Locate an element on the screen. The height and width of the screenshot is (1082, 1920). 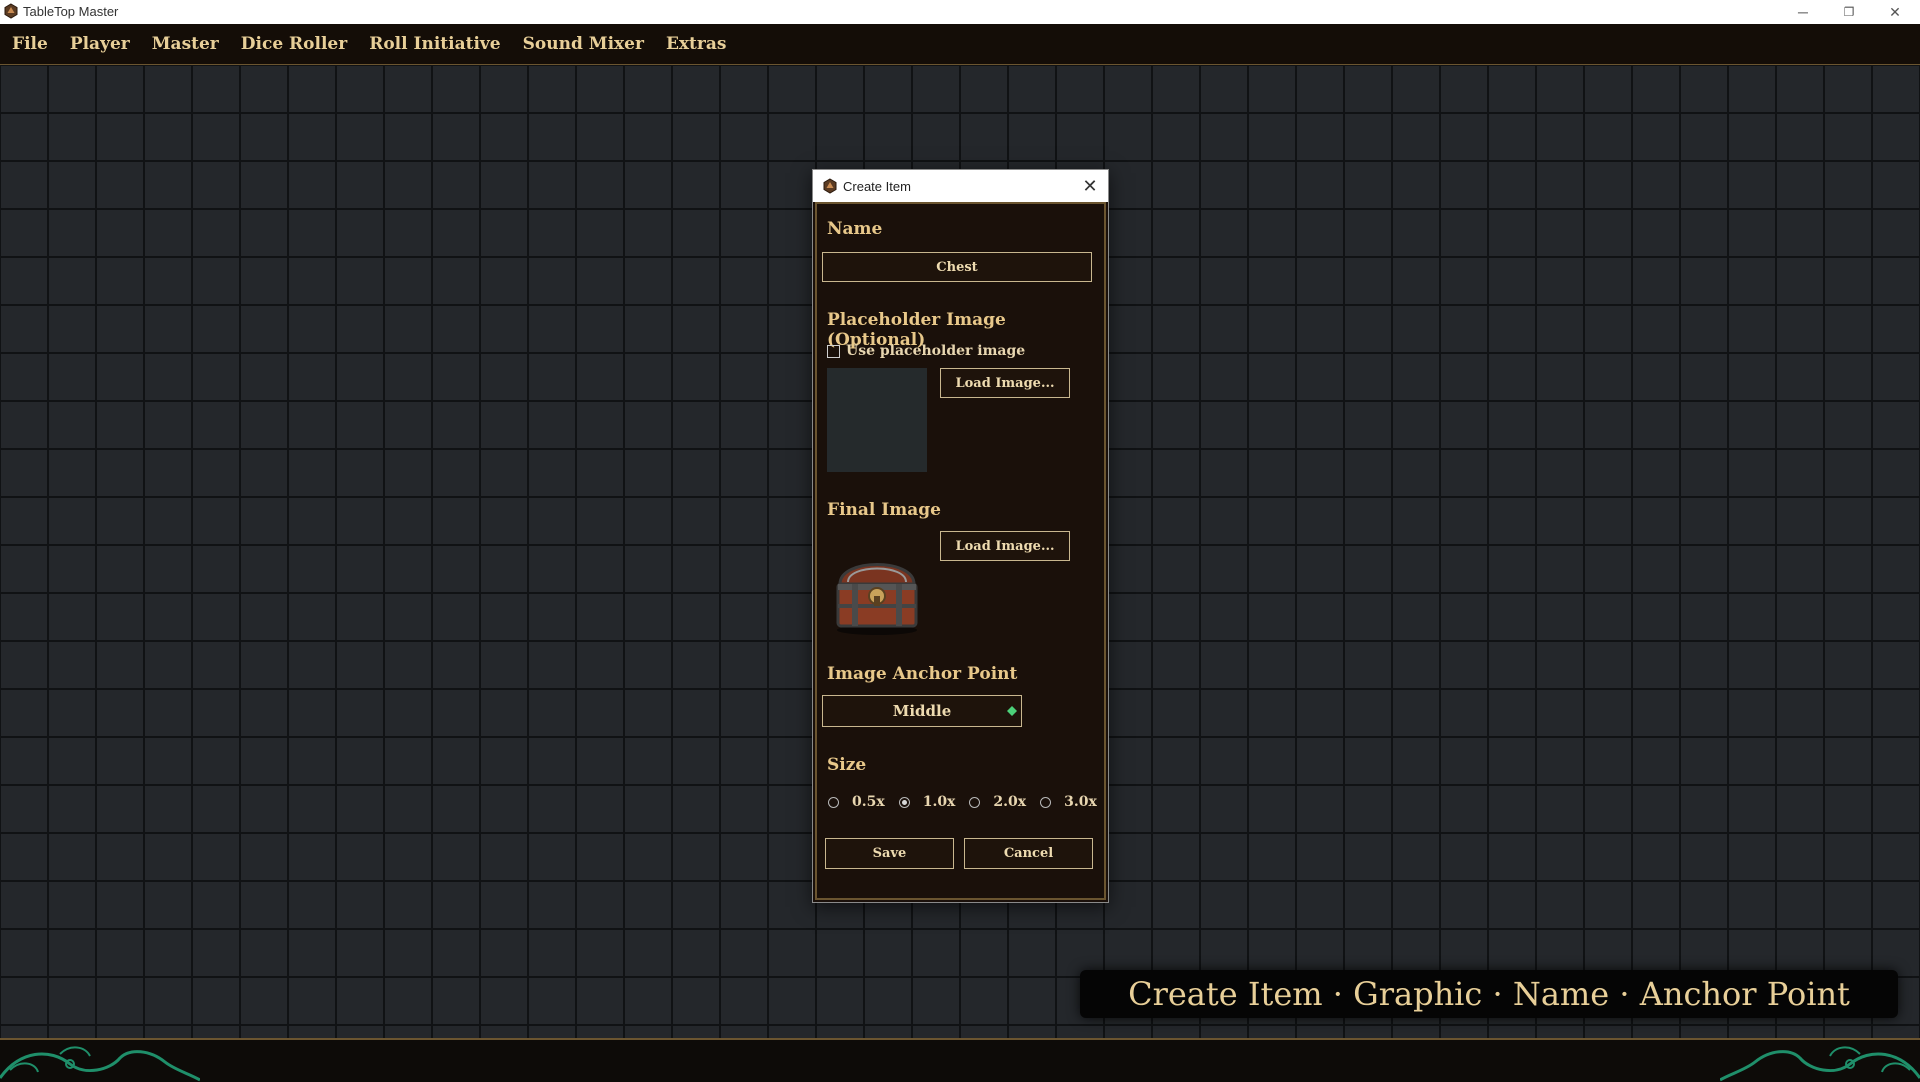
name-label: Name is located at coordinates (855, 229).